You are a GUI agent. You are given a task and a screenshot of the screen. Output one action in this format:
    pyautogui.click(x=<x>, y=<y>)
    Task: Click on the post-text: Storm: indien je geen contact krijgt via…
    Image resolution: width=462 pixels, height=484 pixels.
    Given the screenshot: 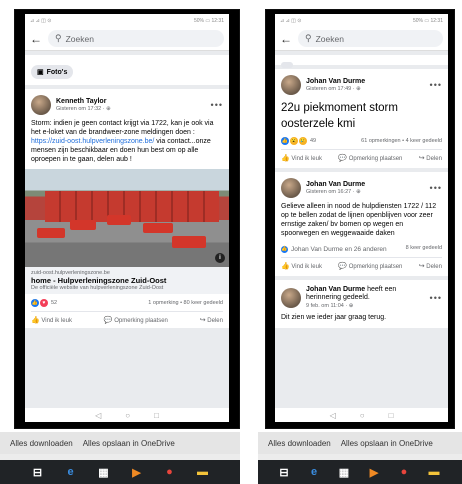 What is the action you would take?
    pyautogui.click(x=127, y=141)
    